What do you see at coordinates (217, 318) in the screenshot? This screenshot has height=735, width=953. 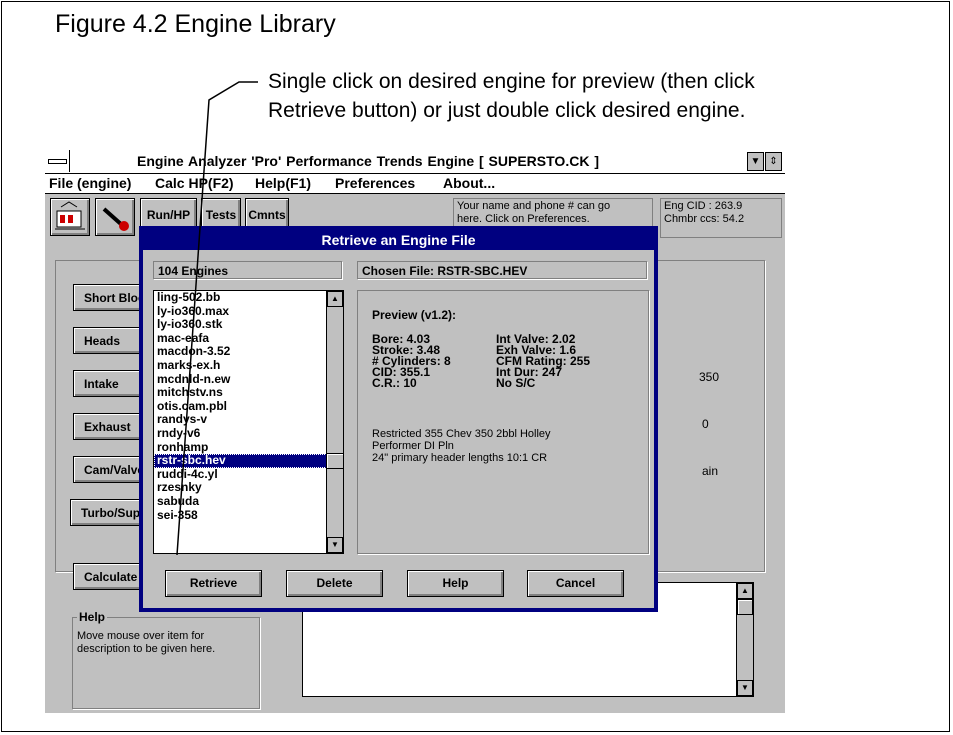 I see `callout-pointer` at bounding box center [217, 318].